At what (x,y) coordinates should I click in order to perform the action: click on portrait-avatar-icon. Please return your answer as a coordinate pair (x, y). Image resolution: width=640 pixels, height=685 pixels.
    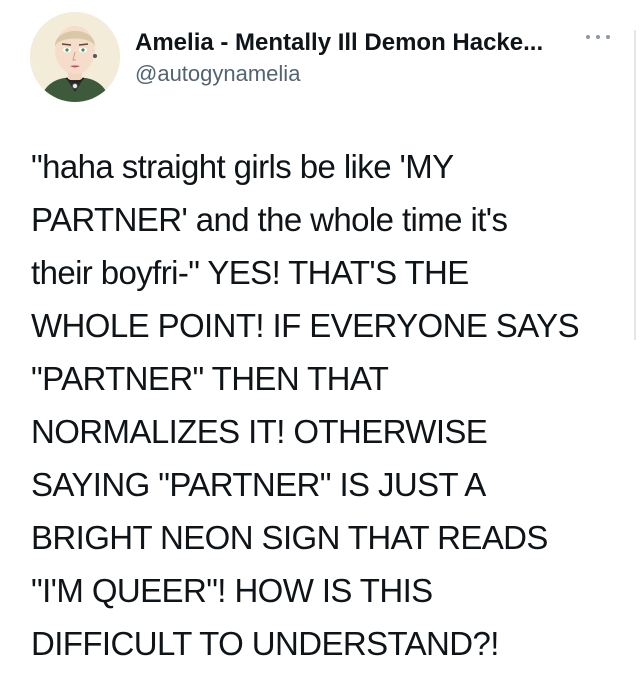
    Looking at the image, I should click on (75, 57).